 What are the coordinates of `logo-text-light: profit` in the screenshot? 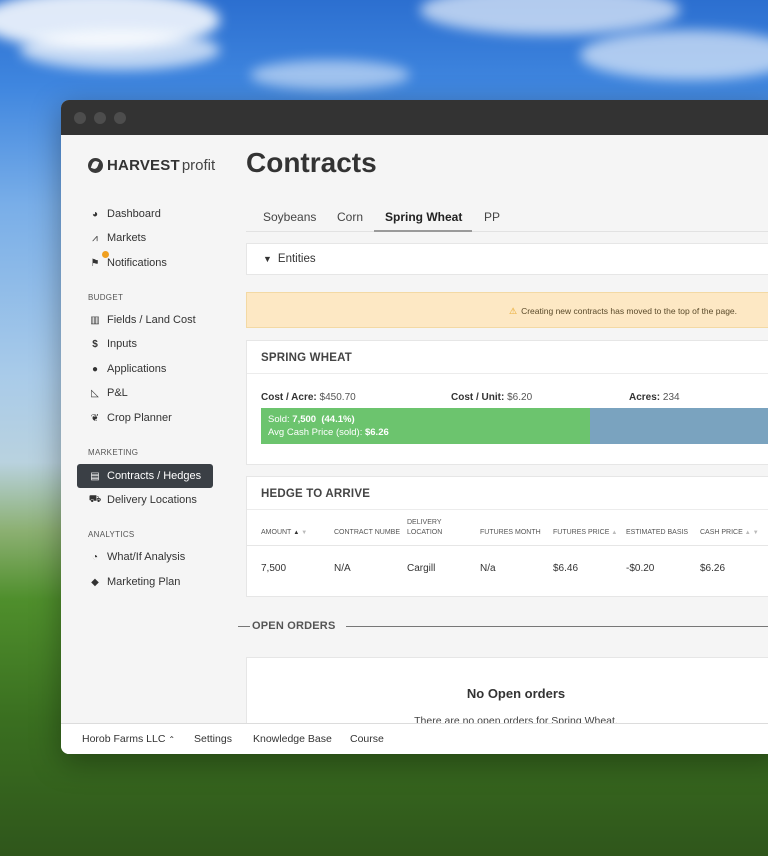 It's located at (198, 165).